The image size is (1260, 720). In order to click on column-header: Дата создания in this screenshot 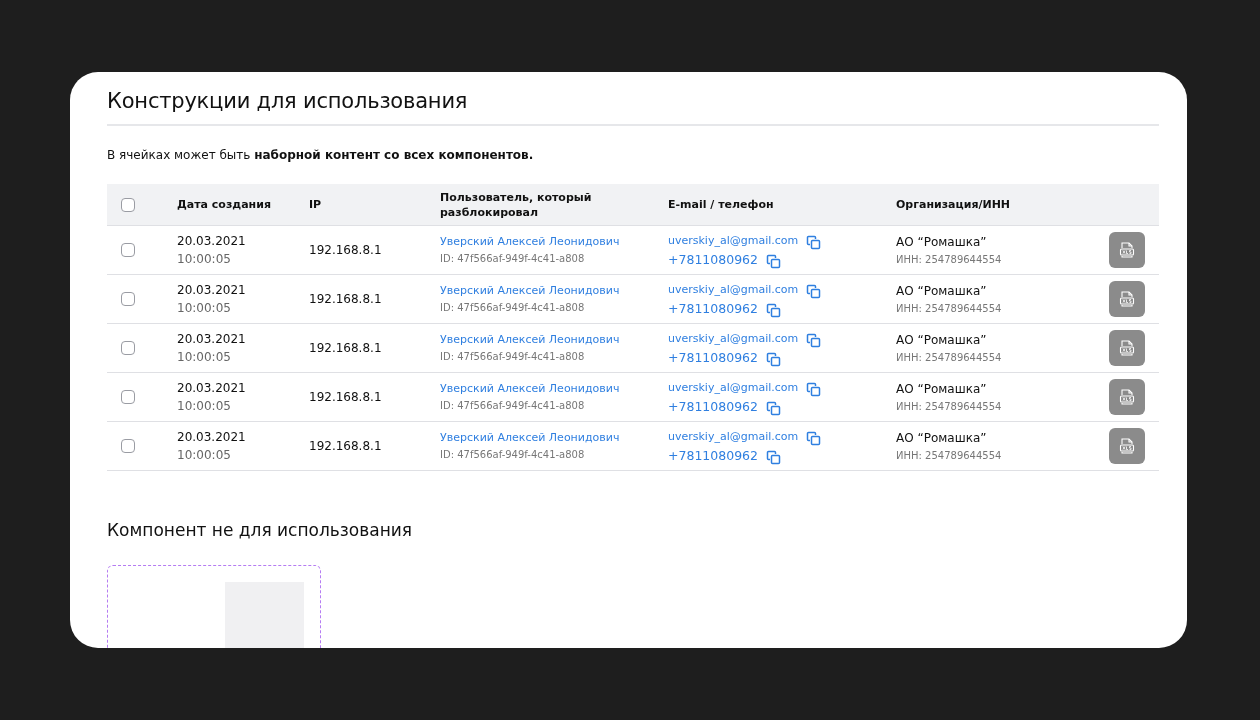, I will do `click(224, 204)`.